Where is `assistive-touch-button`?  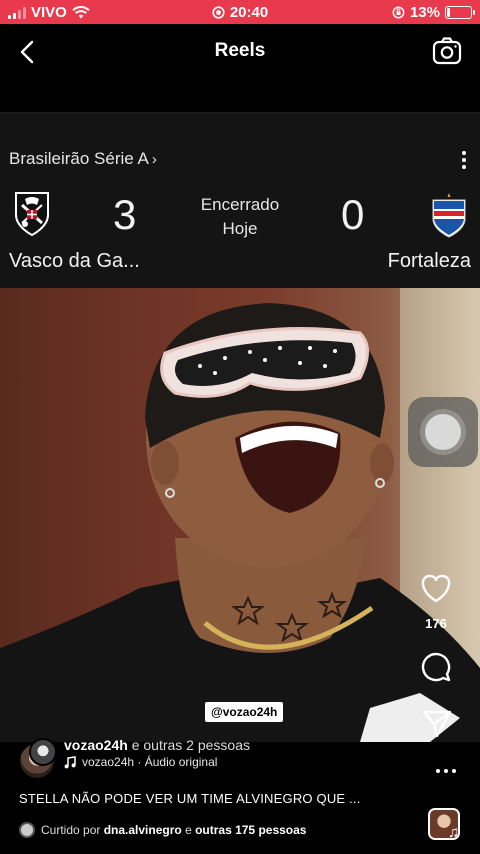 assistive-touch-button is located at coordinates (443, 432).